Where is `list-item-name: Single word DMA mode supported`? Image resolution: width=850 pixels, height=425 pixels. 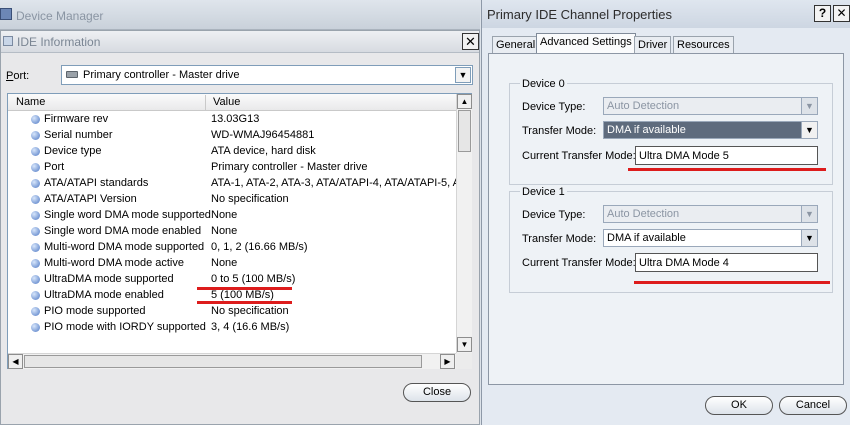
list-item-name: Single word DMA mode supported is located at coordinates (127, 215).